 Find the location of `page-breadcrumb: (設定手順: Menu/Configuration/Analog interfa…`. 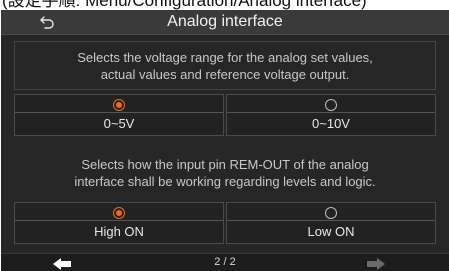

page-breadcrumb: (設定手順: Menu/Configuration/Analog interfa… is located at coordinates (184, 5).